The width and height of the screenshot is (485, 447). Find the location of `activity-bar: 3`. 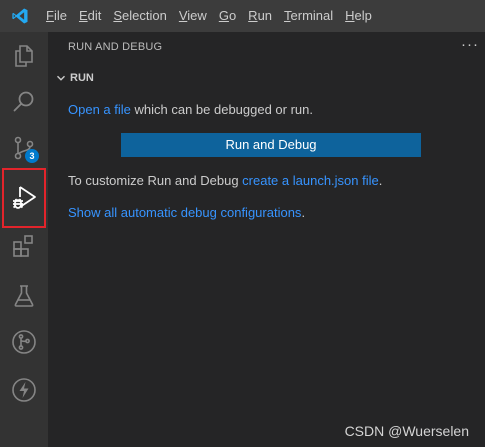

activity-bar: 3 is located at coordinates (24, 239).